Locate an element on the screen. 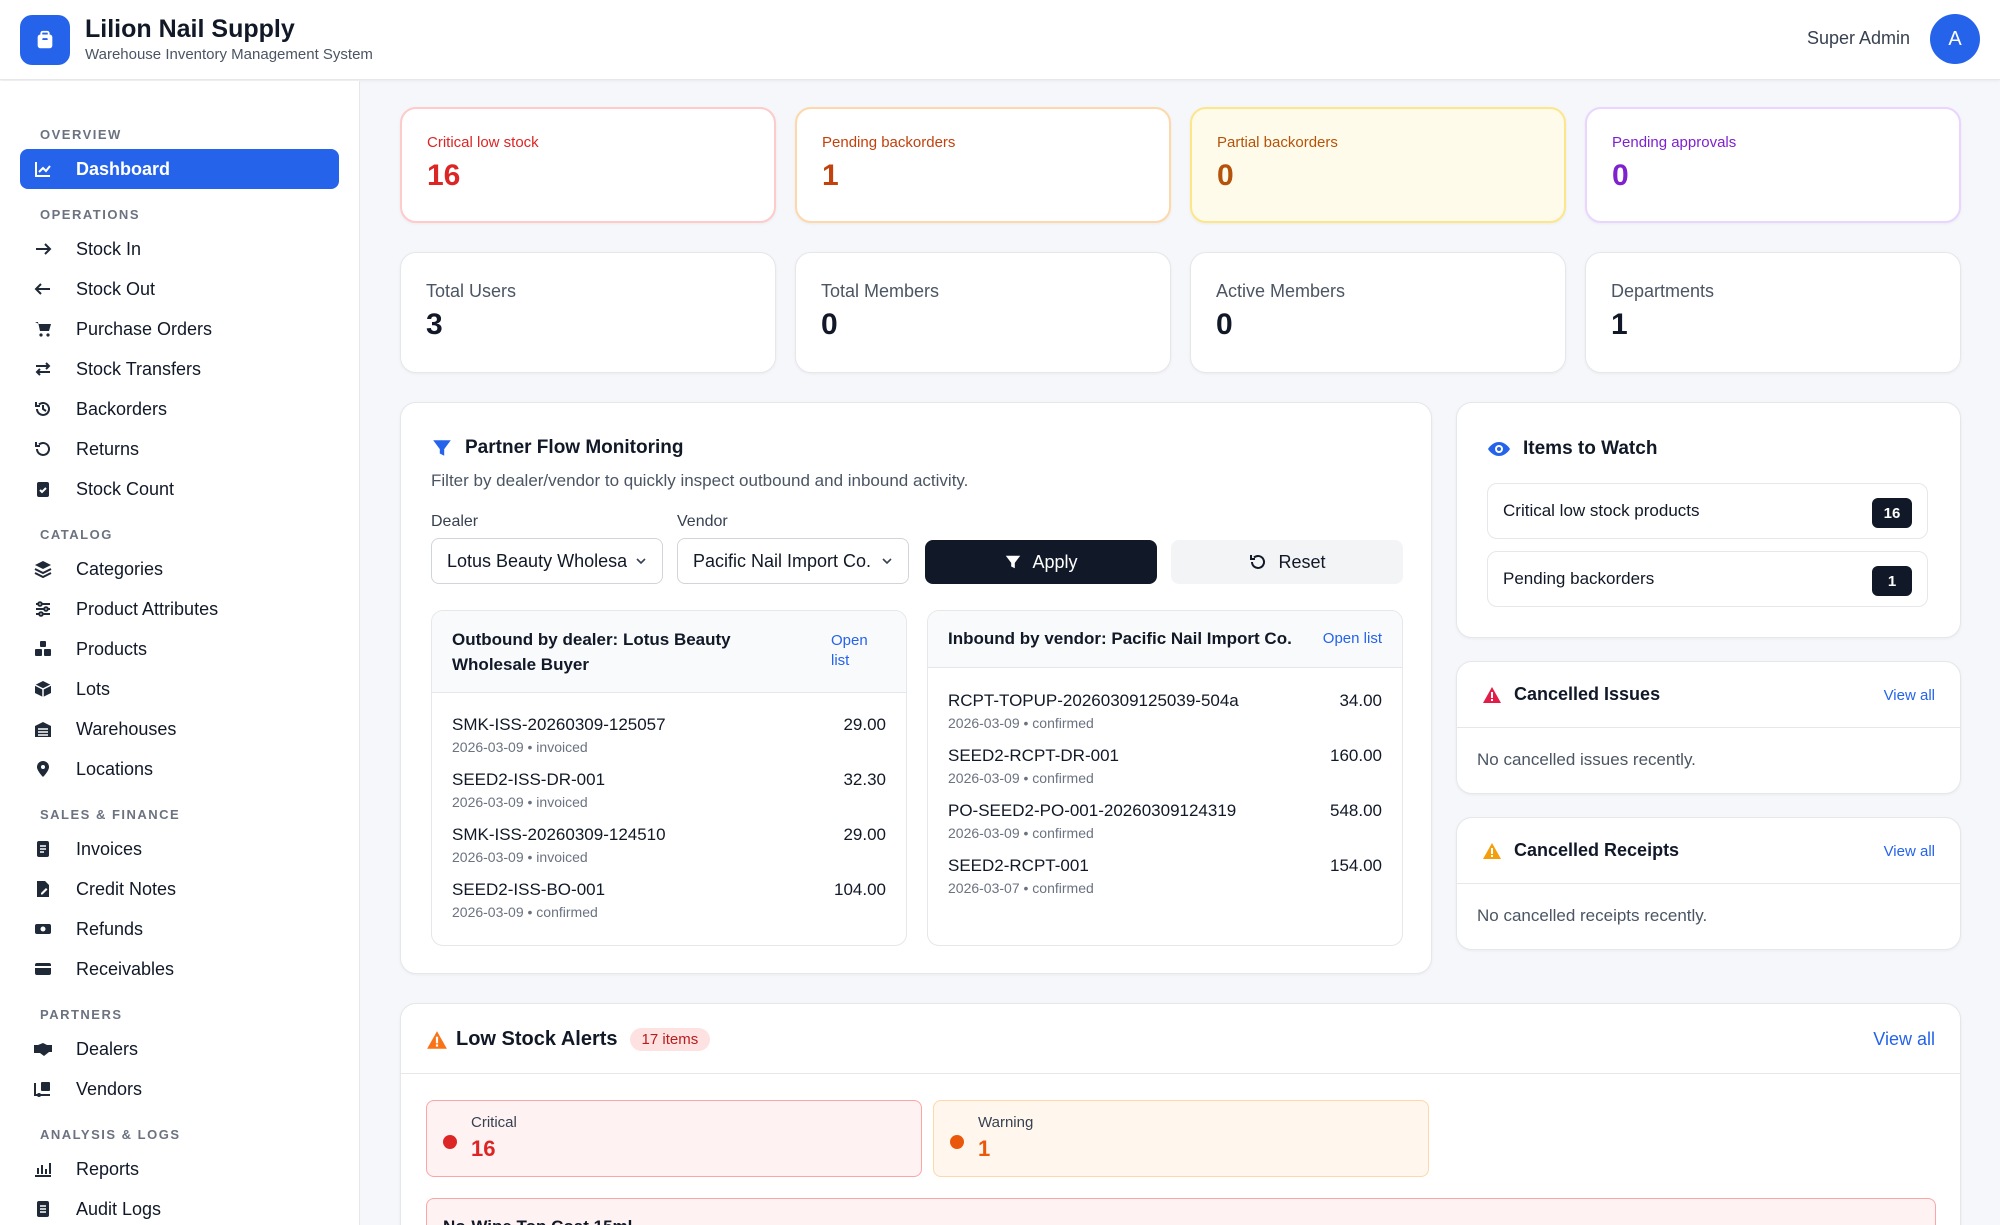  app-logo is located at coordinates (45, 40).